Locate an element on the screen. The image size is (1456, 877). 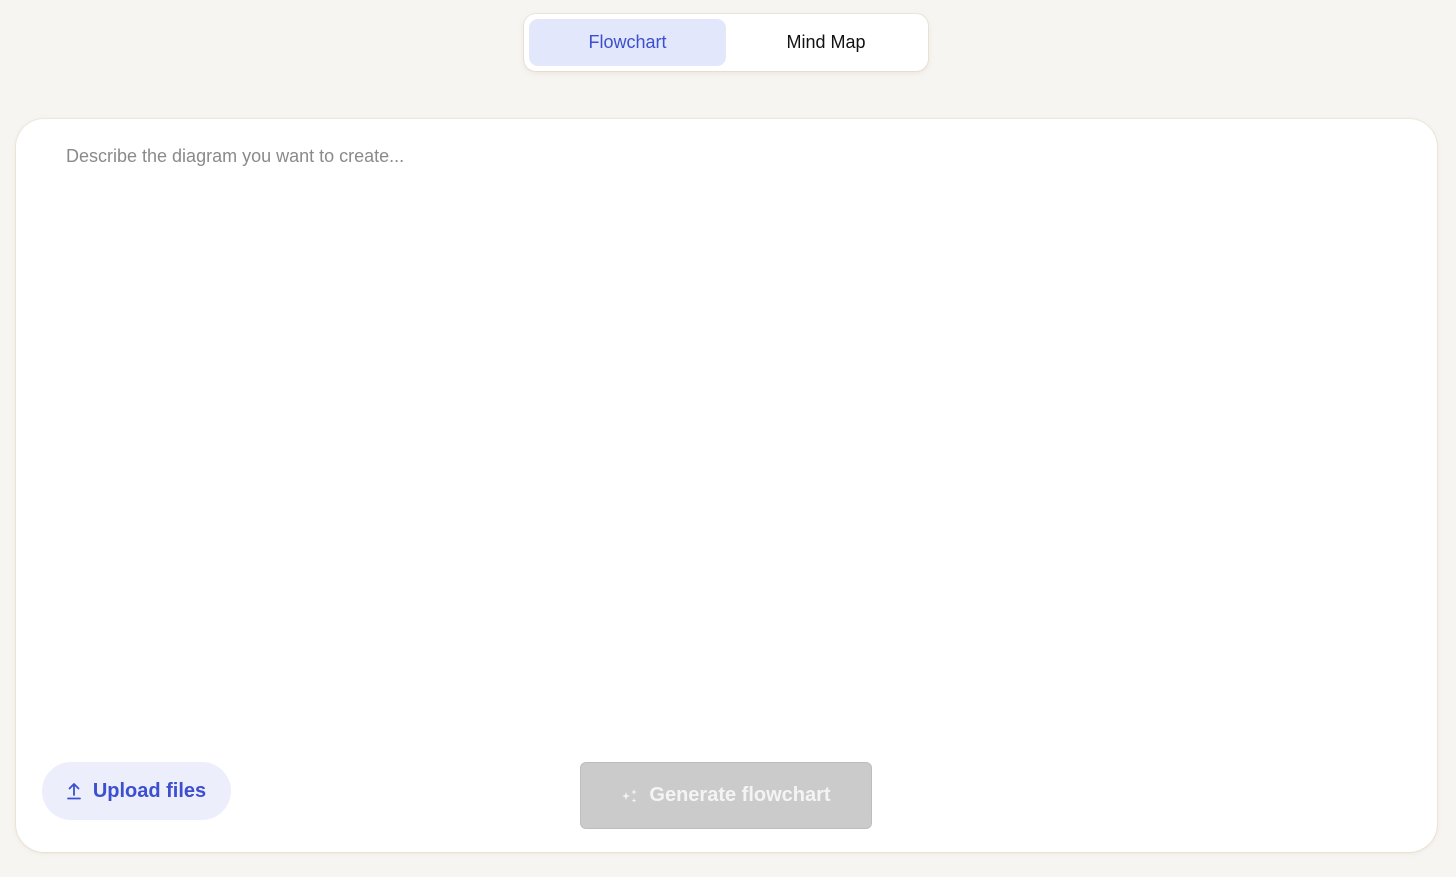
tab-mind-map: Mind Map is located at coordinates (826, 42).